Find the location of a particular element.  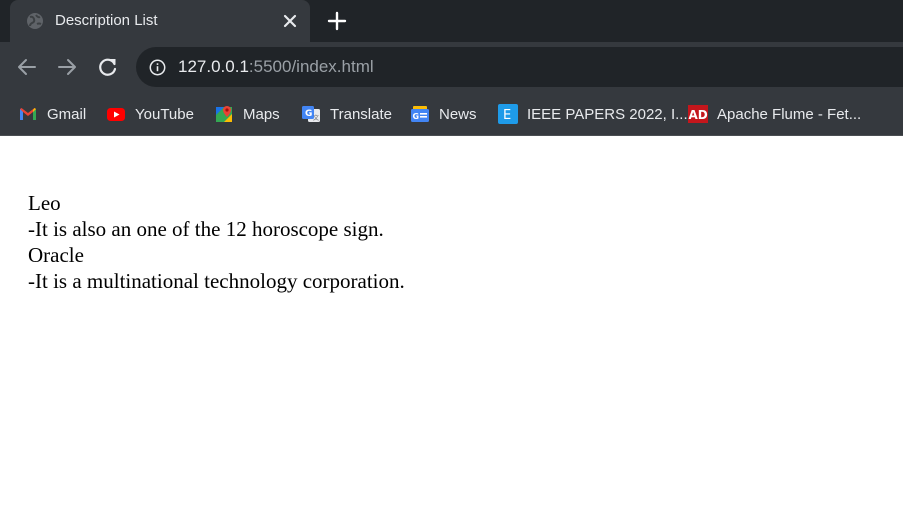

bookmark-label: Translate is located at coordinates (361, 114).